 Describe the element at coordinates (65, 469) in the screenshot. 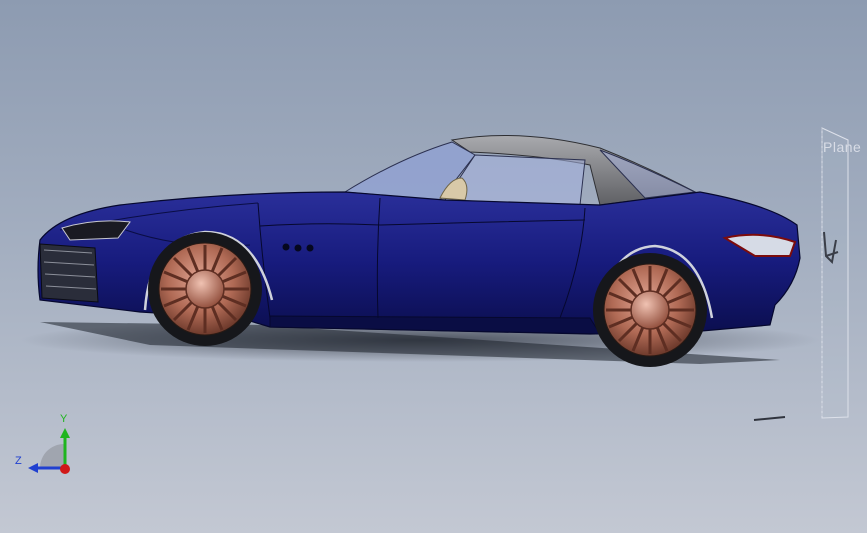

I see `axis-x-dot` at that location.